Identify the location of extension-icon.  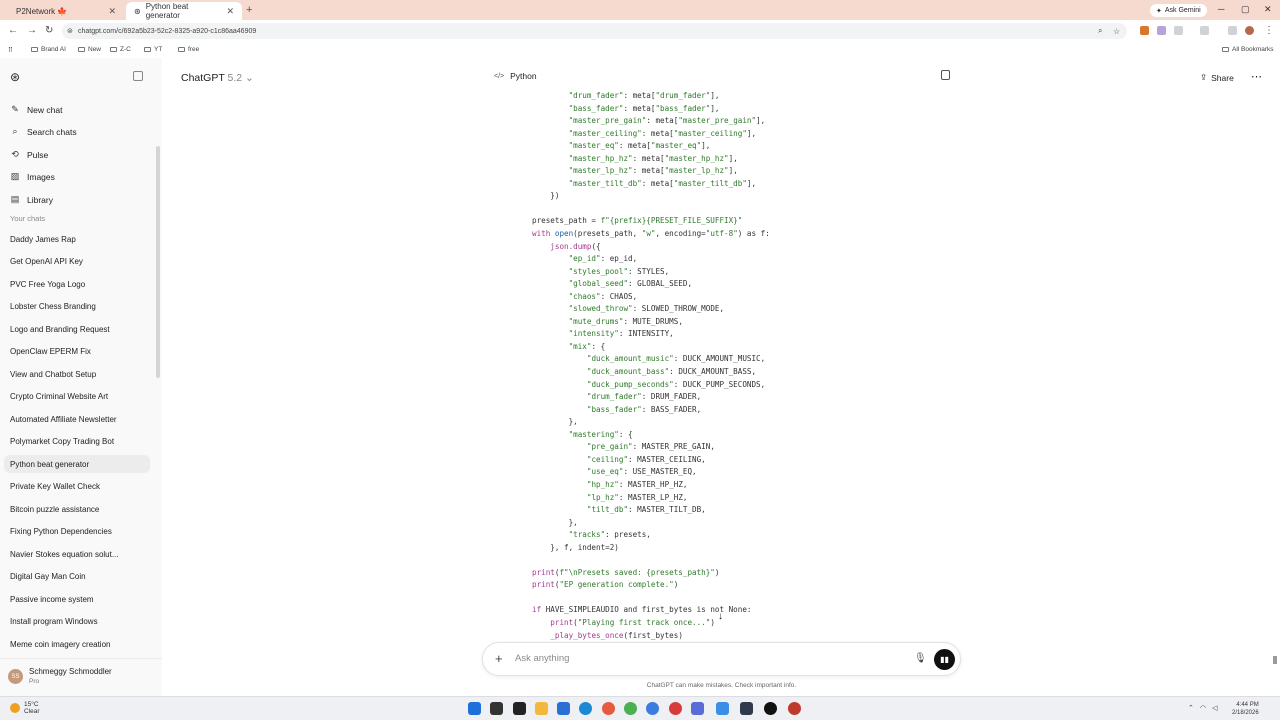
(1161, 30).